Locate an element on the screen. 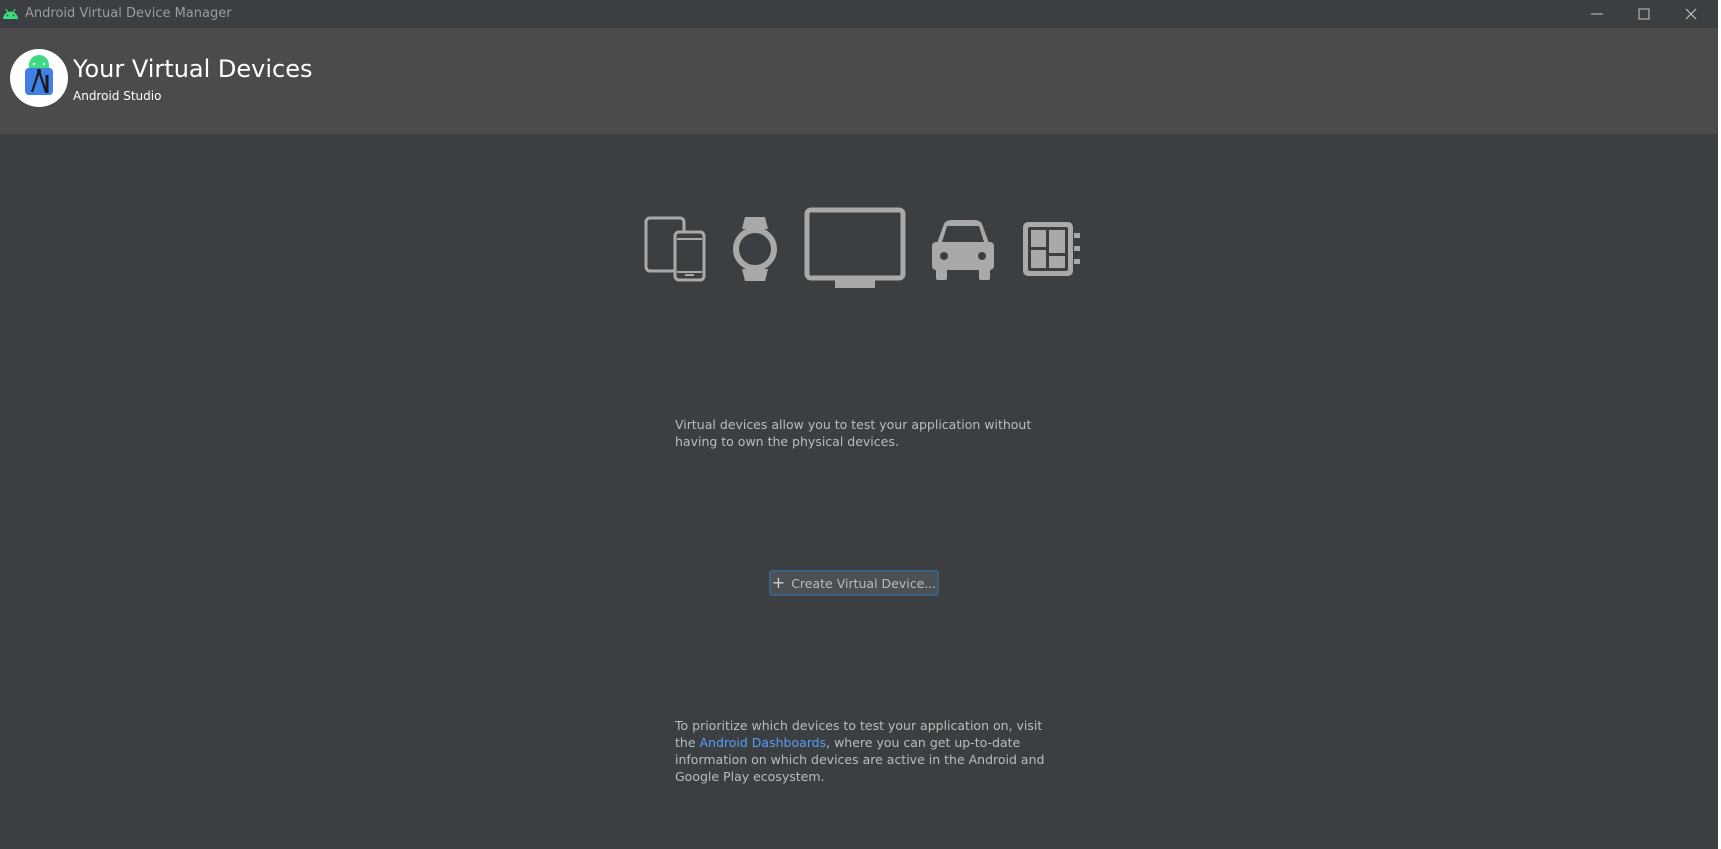 The image size is (1721, 849). plus-icon: + is located at coordinates (778, 582).